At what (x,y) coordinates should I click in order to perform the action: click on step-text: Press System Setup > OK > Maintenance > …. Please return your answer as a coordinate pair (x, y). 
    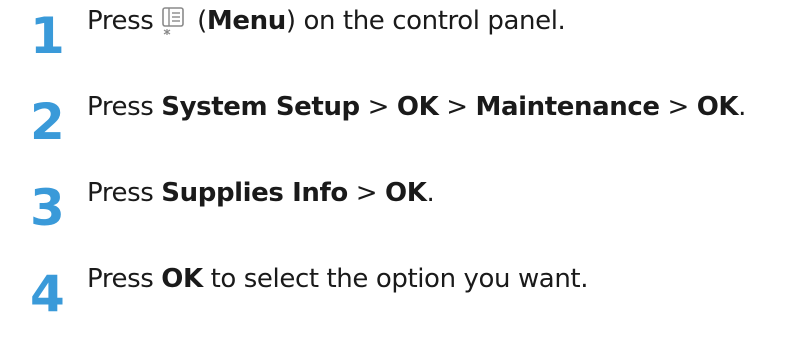
    Looking at the image, I should click on (416, 107).